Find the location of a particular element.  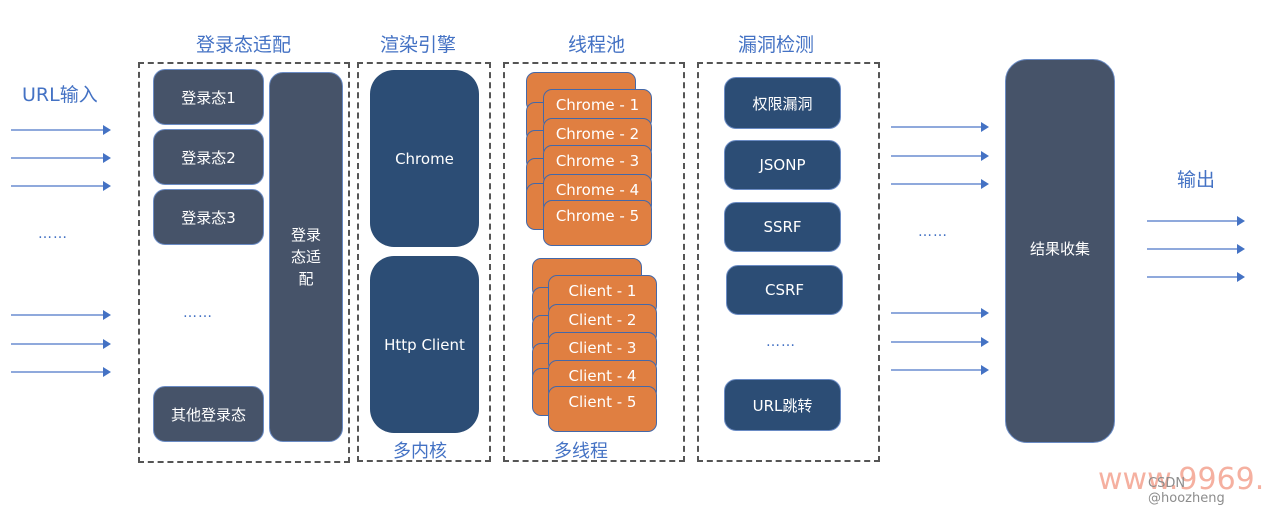

engine-http-client: Http Client is located at coordinates (424, 344).